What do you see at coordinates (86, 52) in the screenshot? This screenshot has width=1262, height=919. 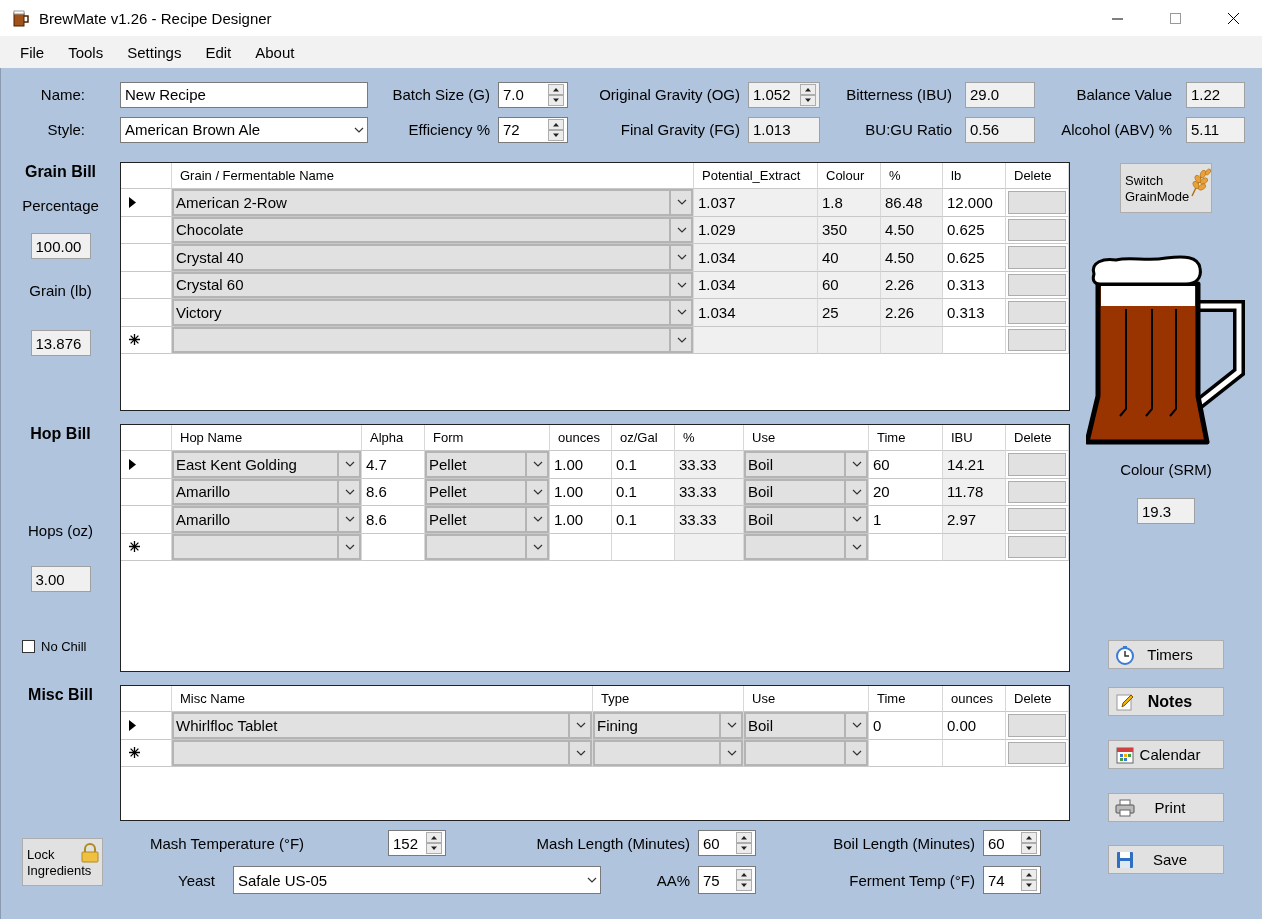 I see `menu-item: Tools` at bounding box center [86, 52].